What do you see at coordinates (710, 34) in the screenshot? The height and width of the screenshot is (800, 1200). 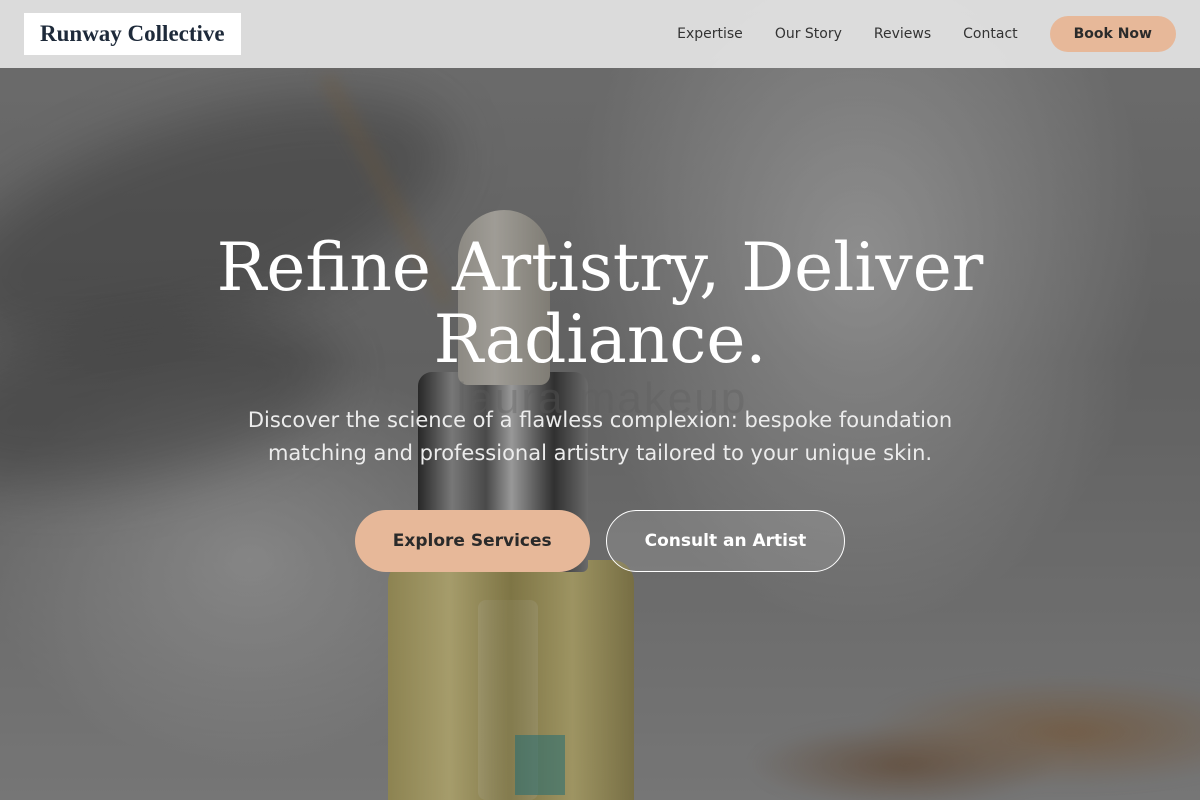 I see `nav-link-expertise: Expertise` at bounding box center [710, 34].